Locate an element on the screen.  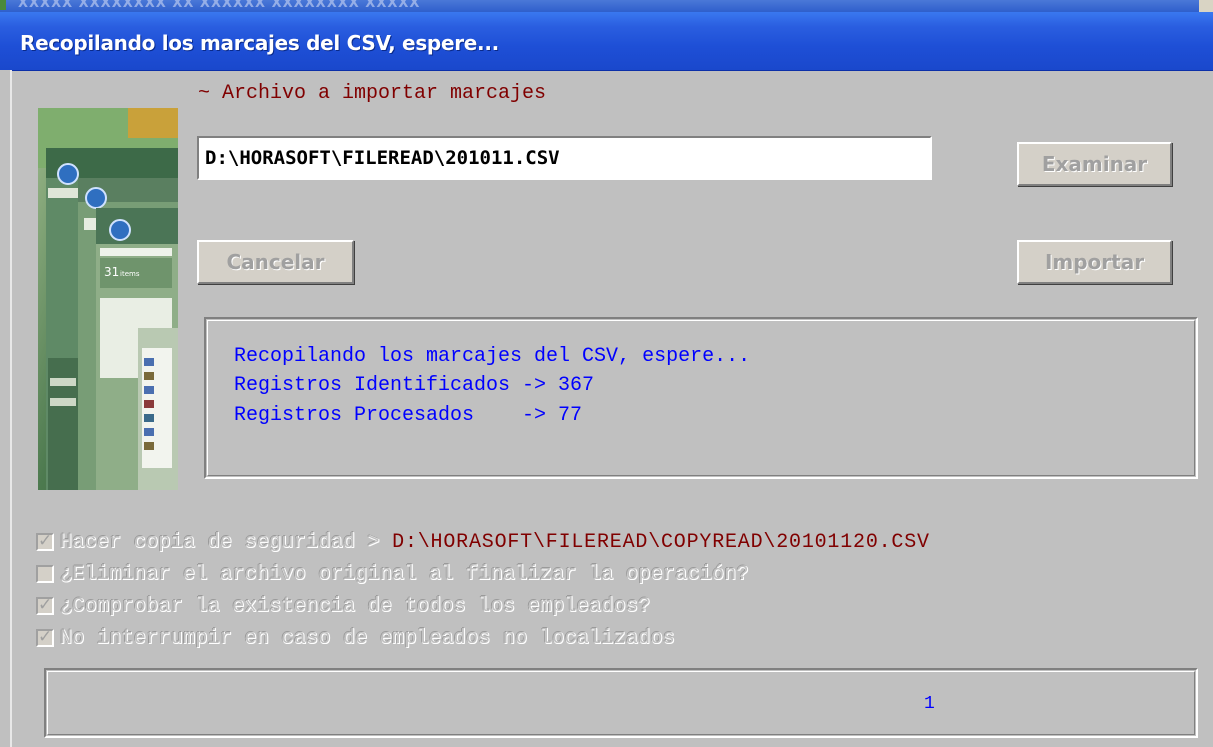
progress-counter: 1 is located at coordinates (929, 704).